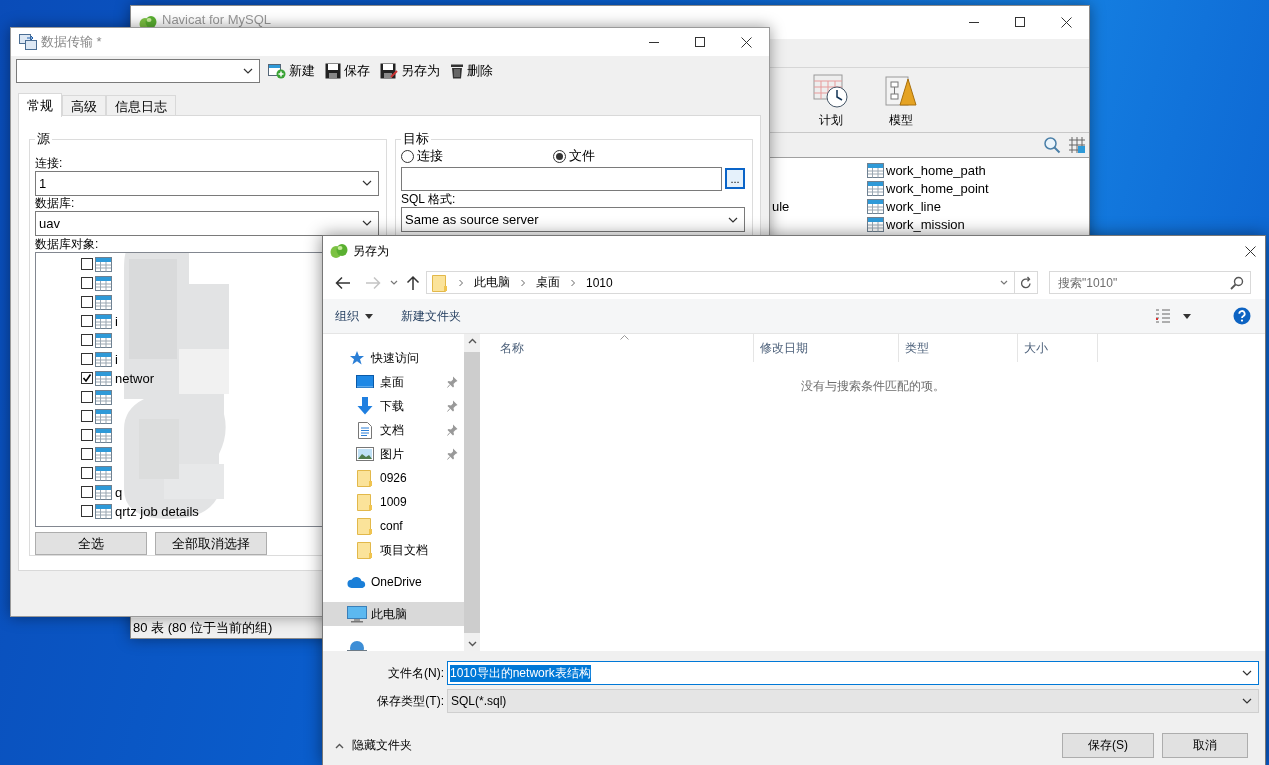 This screenshot has width=1269, height=765. Describe the element at coordinates (561, 179) in the screenshot. I see `file-path-field` at that location.